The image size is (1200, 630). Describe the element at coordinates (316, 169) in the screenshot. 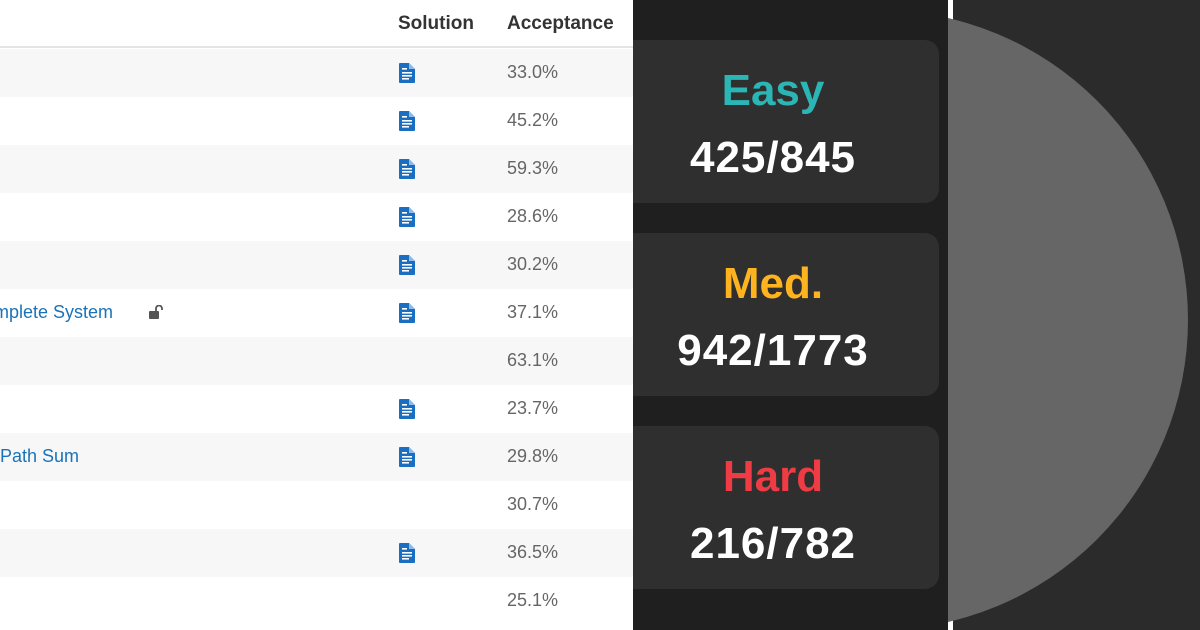

I see `table-row: 59.3%` at that location.